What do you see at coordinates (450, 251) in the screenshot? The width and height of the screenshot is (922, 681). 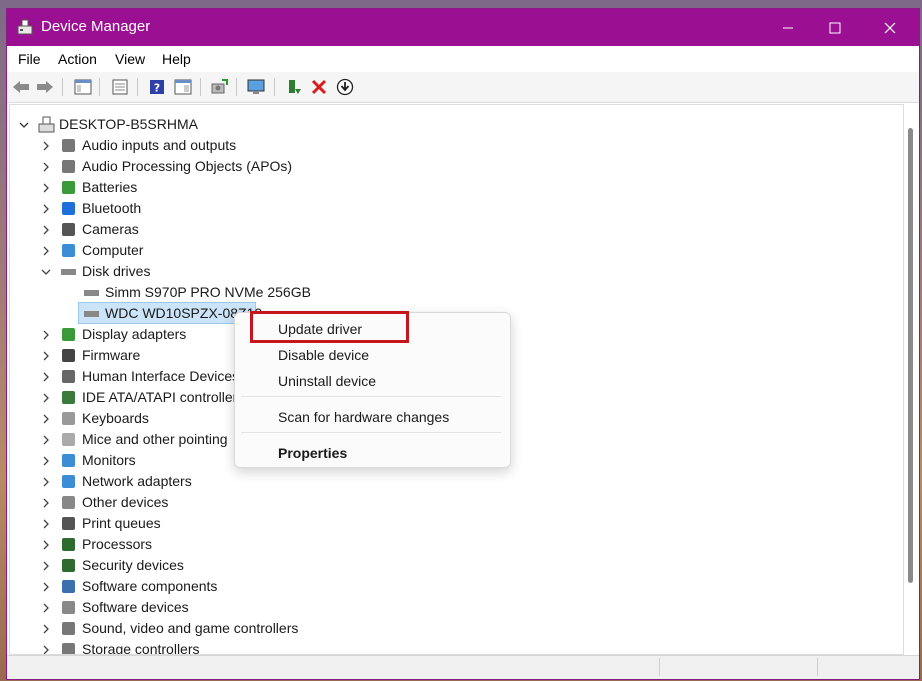 I see `tree-category: Computer` at bounding box center [450, 251].